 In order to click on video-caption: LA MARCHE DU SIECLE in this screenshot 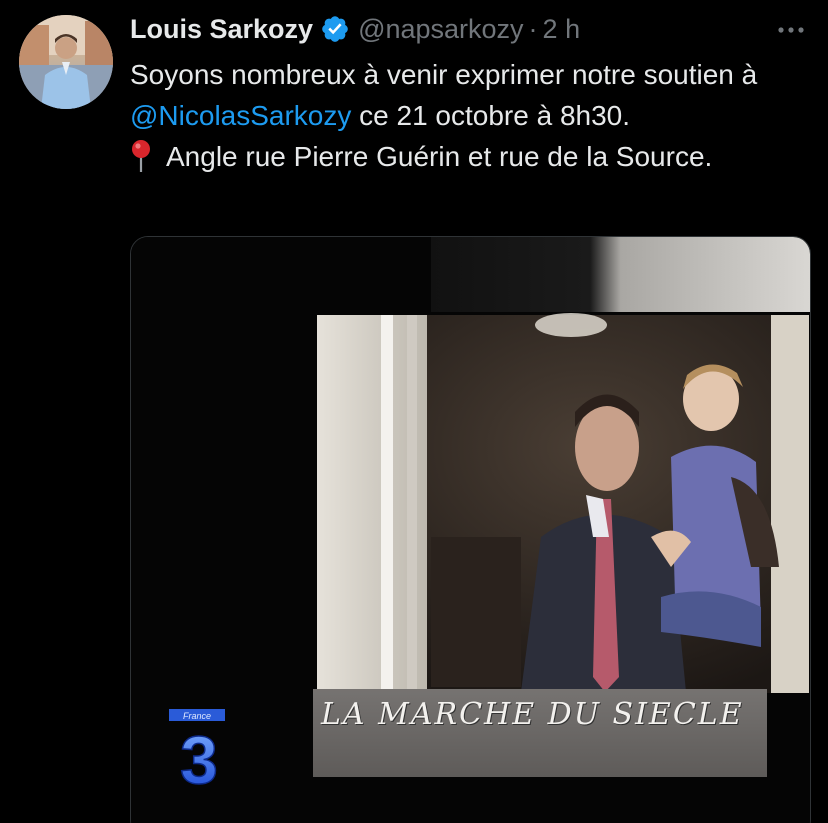, I will do `click(532, 714)`.